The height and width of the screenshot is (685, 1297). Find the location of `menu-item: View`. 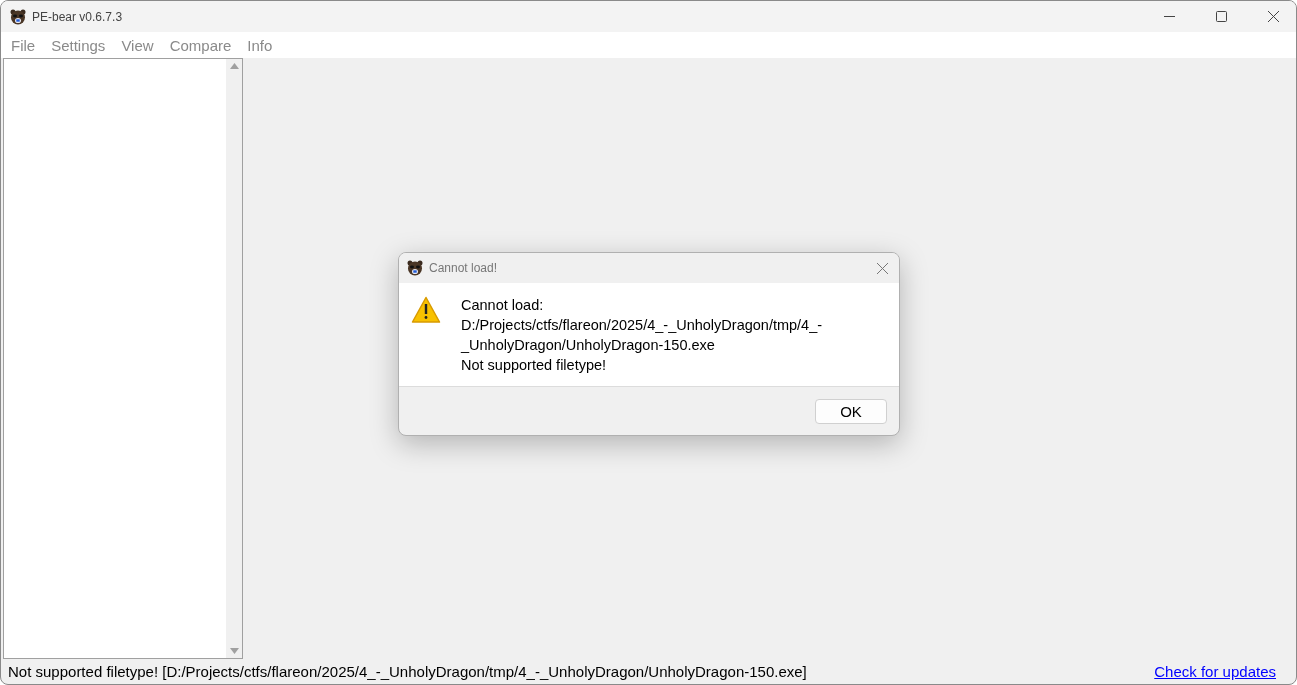

menu-item: View is located at coordinates (137, 45).